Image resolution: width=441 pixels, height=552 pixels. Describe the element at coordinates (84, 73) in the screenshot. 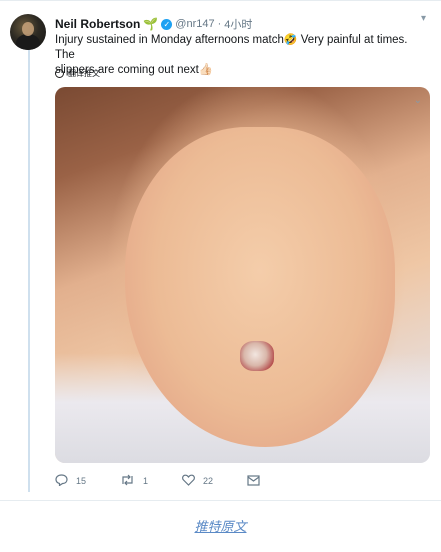

I see `translate-label: 翻译推文` at that location.